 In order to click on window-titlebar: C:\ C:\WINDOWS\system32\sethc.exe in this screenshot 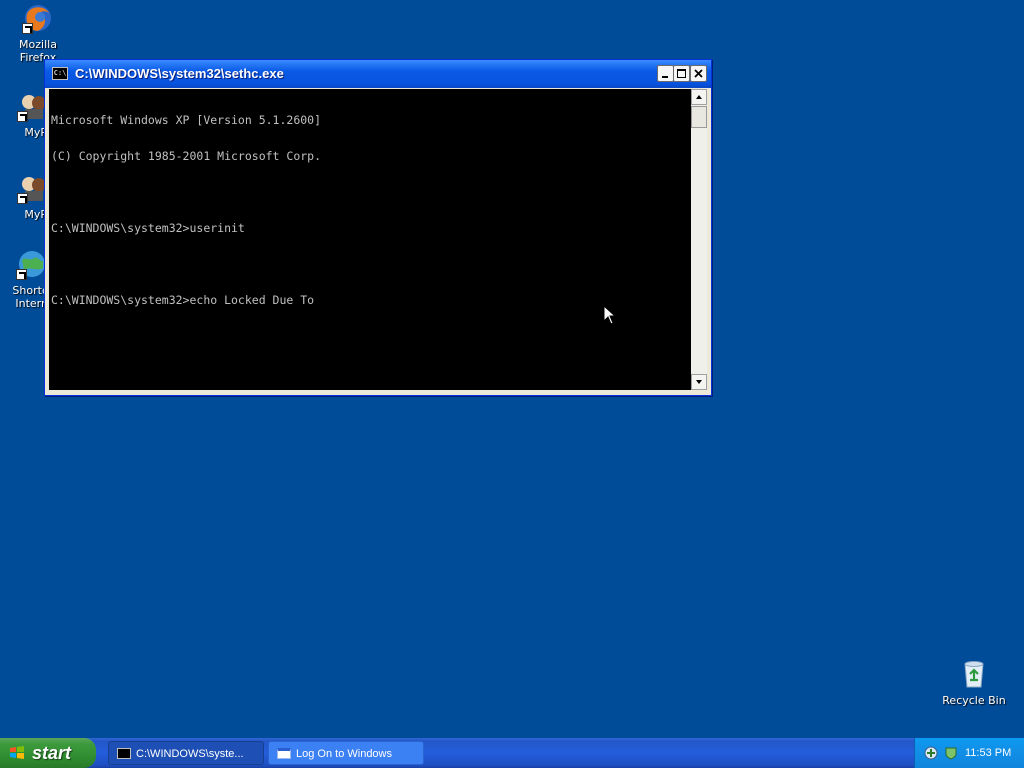, I will do `click(378, 74)`.